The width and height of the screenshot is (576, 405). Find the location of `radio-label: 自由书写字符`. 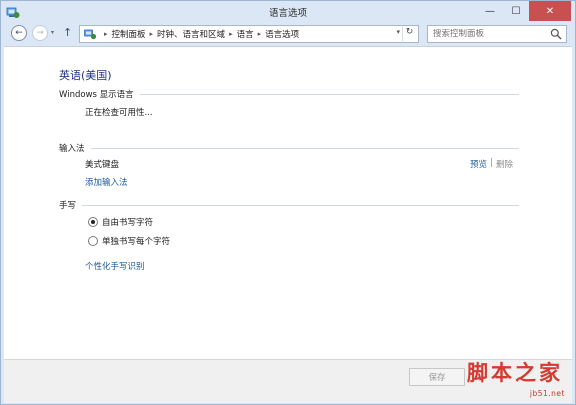

radio-label: 自由书写字符 is located at coordinates (127, 222).